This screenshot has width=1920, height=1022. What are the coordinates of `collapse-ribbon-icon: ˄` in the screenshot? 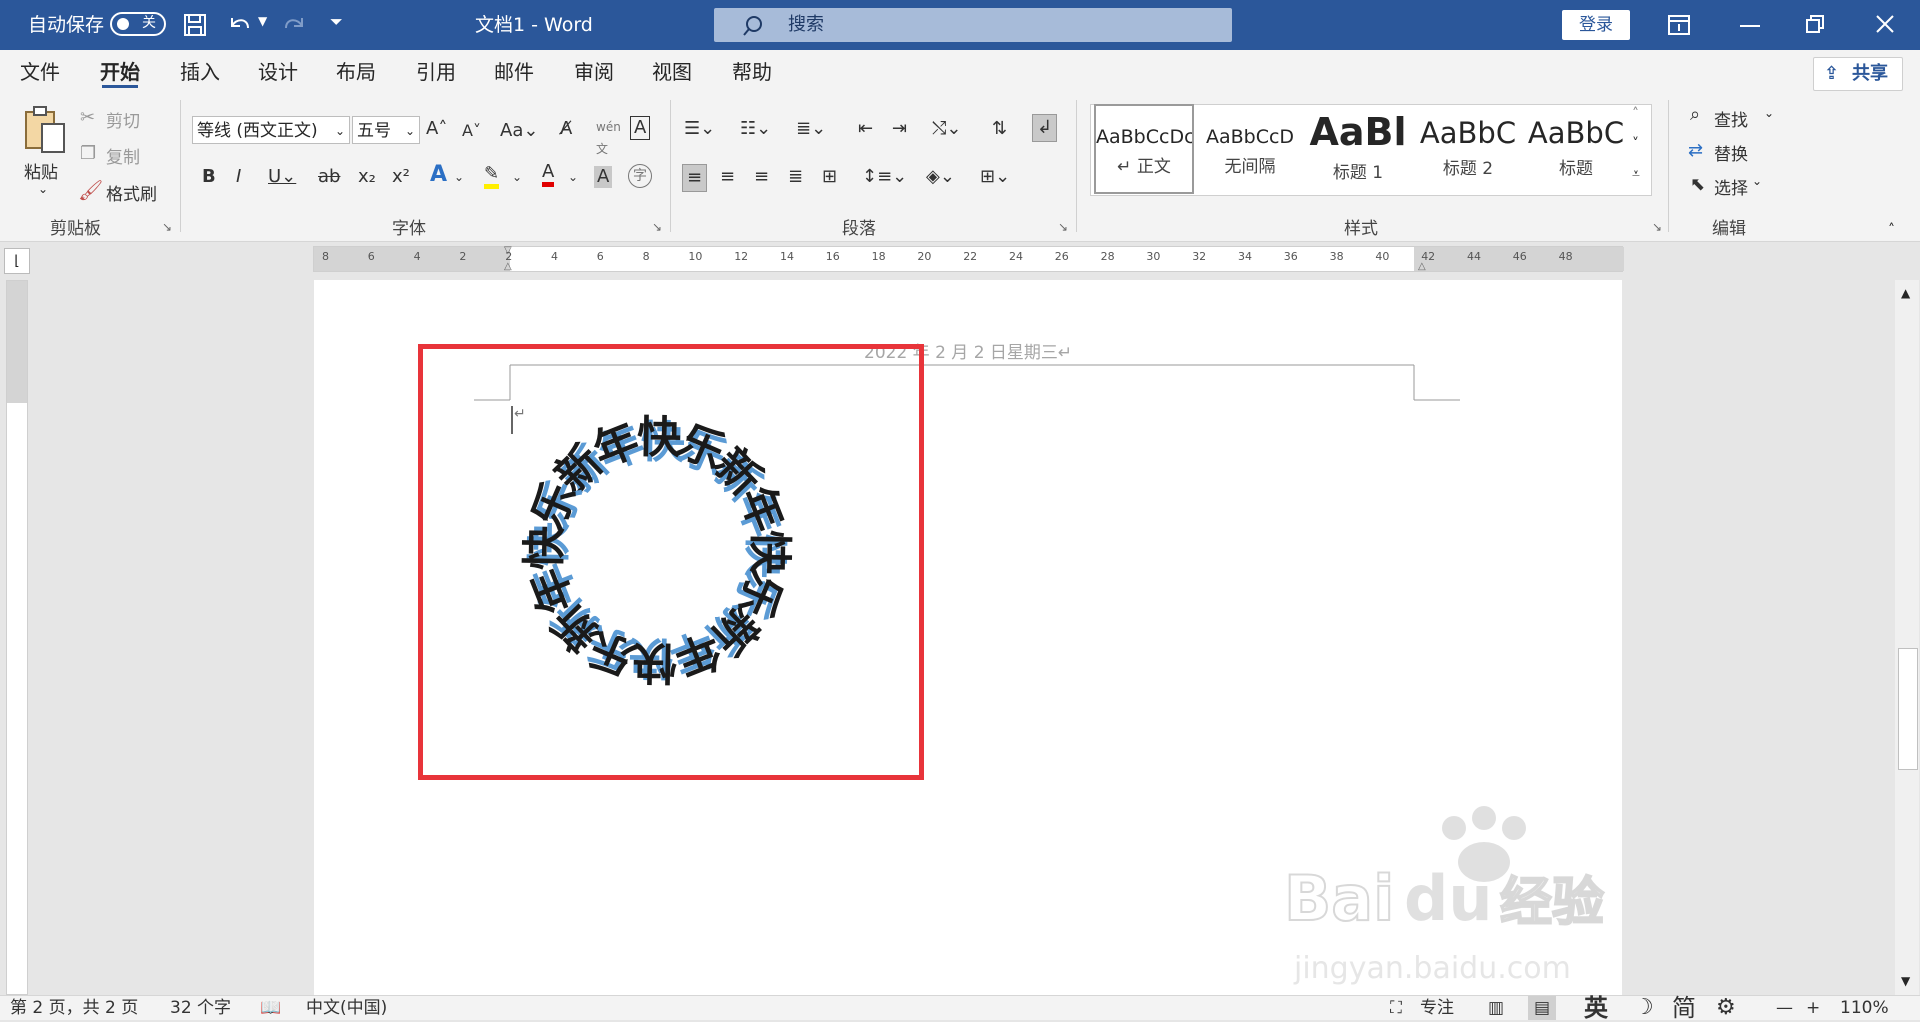 It's located at (1891, 230).